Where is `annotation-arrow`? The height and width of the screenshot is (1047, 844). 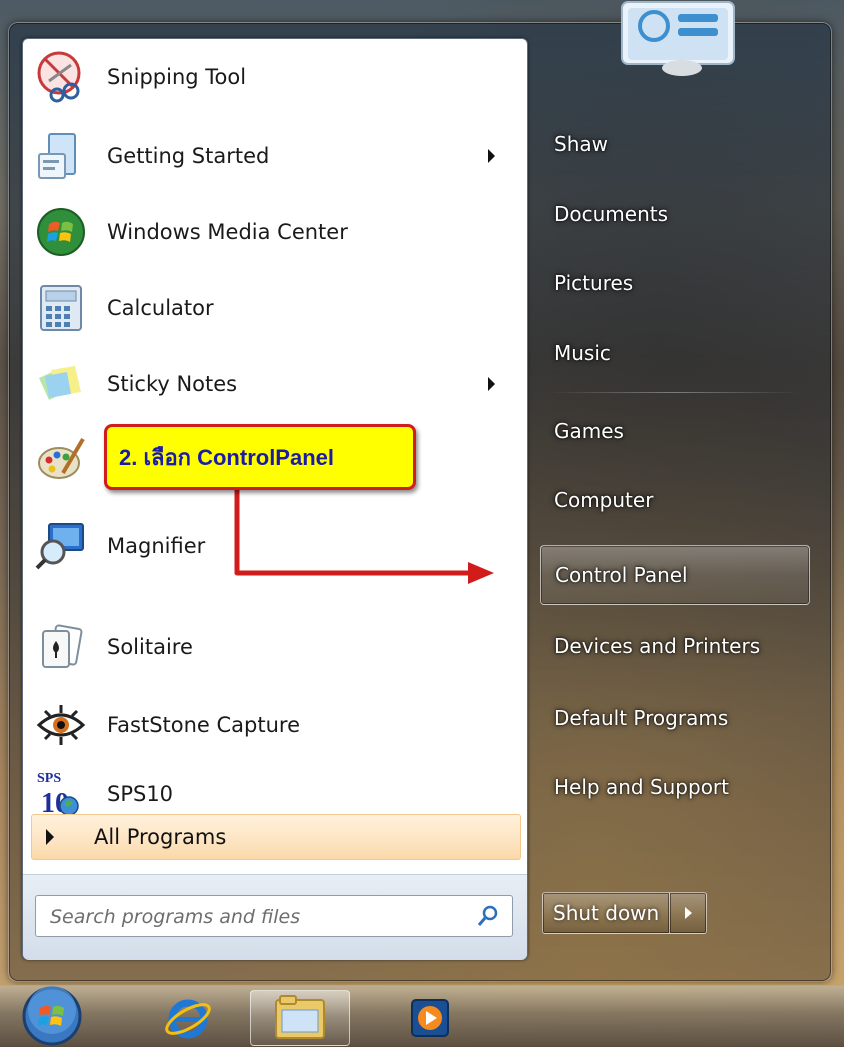
annotation-arrow is located at coordinates (364, 537).